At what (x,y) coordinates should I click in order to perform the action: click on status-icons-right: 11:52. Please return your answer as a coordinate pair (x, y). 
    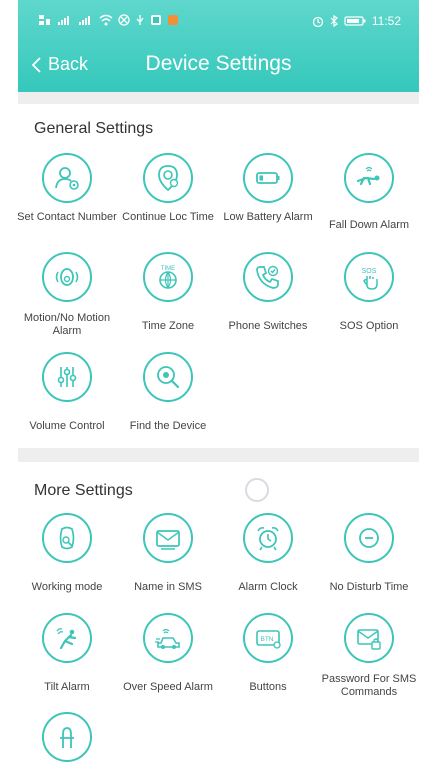
    Looking at the image, I should click on (356, 21).